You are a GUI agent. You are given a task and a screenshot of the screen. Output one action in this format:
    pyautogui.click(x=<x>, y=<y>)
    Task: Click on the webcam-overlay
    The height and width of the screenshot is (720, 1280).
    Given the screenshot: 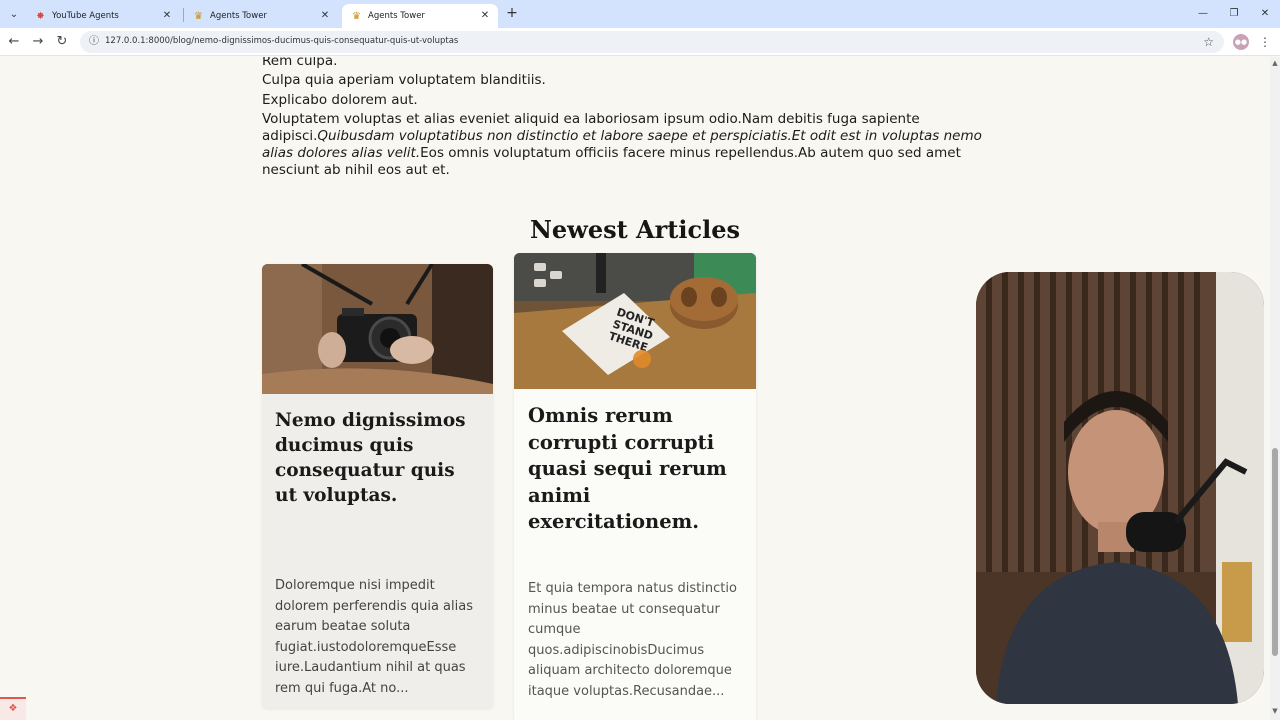 What is the action you would take?
    pyautogui.click(x=1120, y=488)
    